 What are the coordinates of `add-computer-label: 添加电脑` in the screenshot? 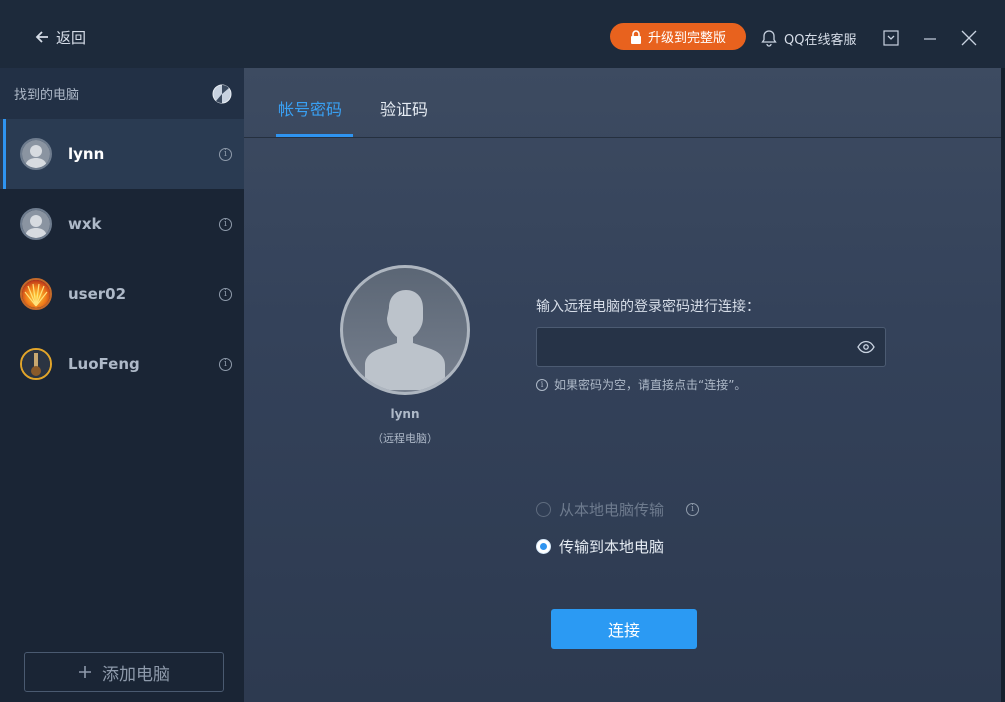 It's located at (136, 674).